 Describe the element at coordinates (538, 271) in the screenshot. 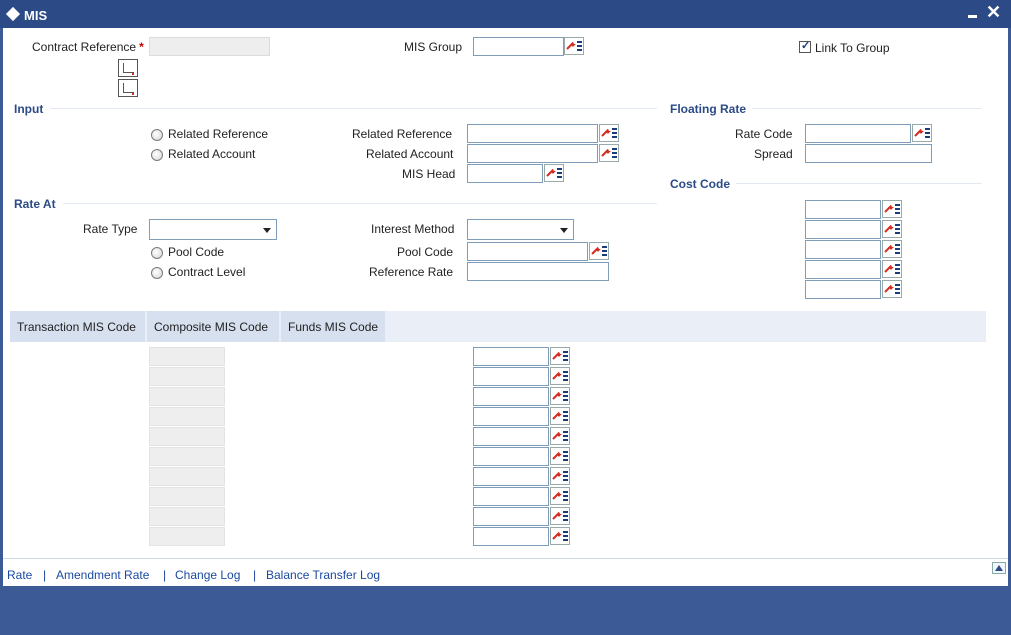

I see `reference-rate-field` at that location.